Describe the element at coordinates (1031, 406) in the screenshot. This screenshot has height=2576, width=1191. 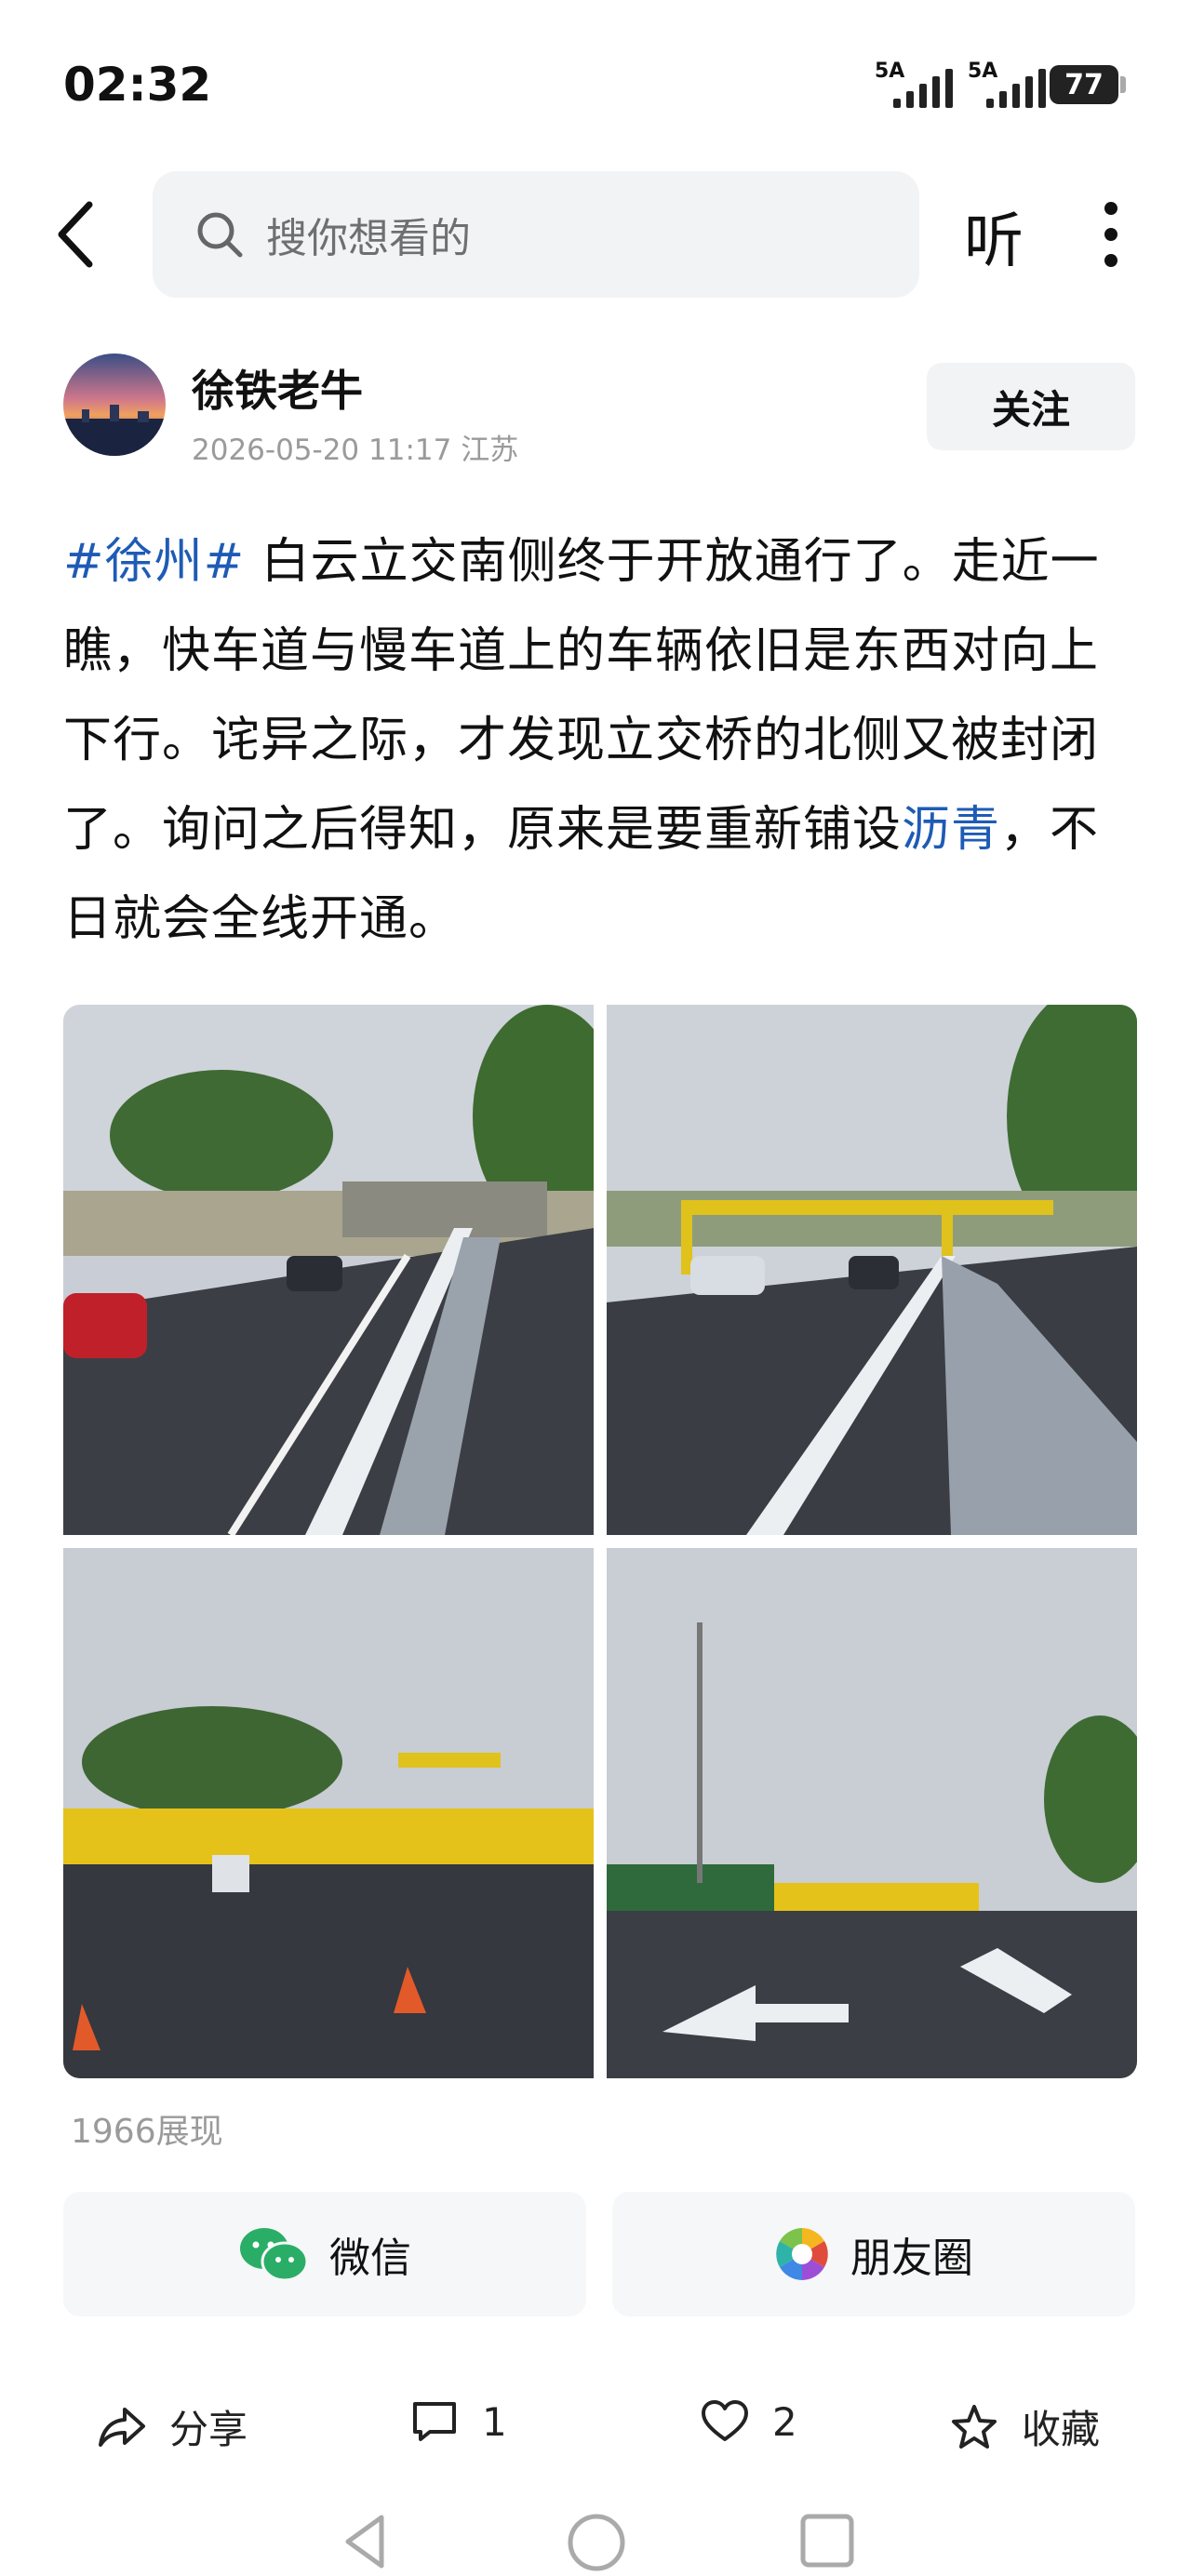
I see `follow-button: 关注` at that location.